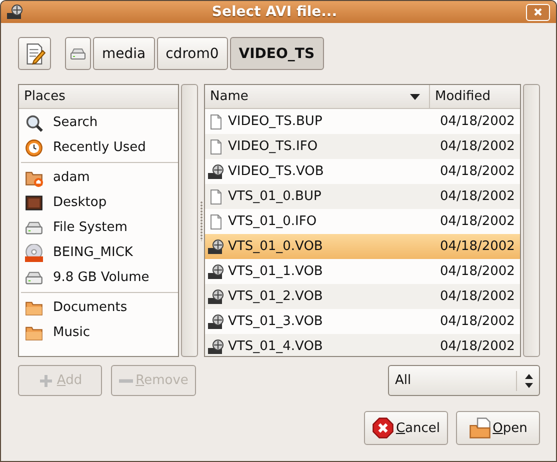 This screenshot has width=557, height=462. Describe the element at coordinates (101, 277) in the screenshot. I see `place-item: 9.8 GB Volume` at that location.